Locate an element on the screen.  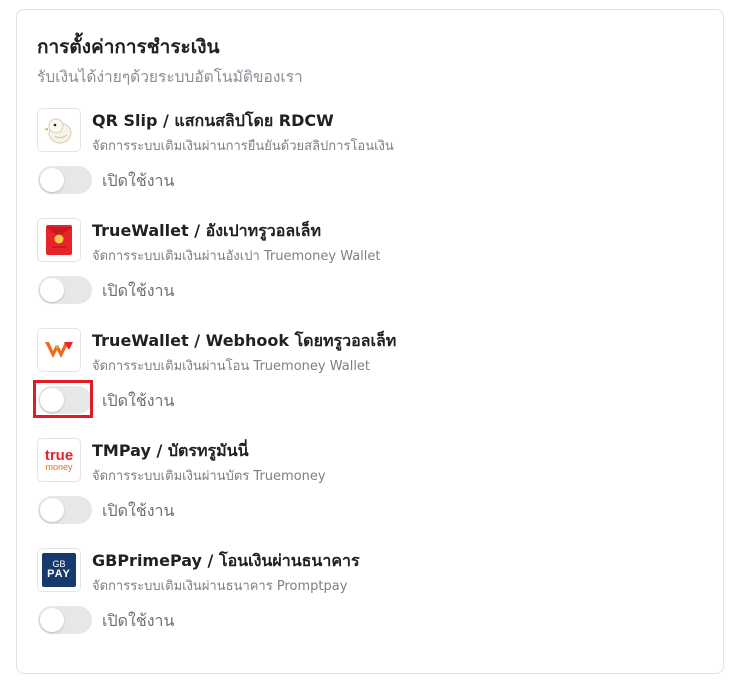
highlight-box is located at coordinates (63, 399).